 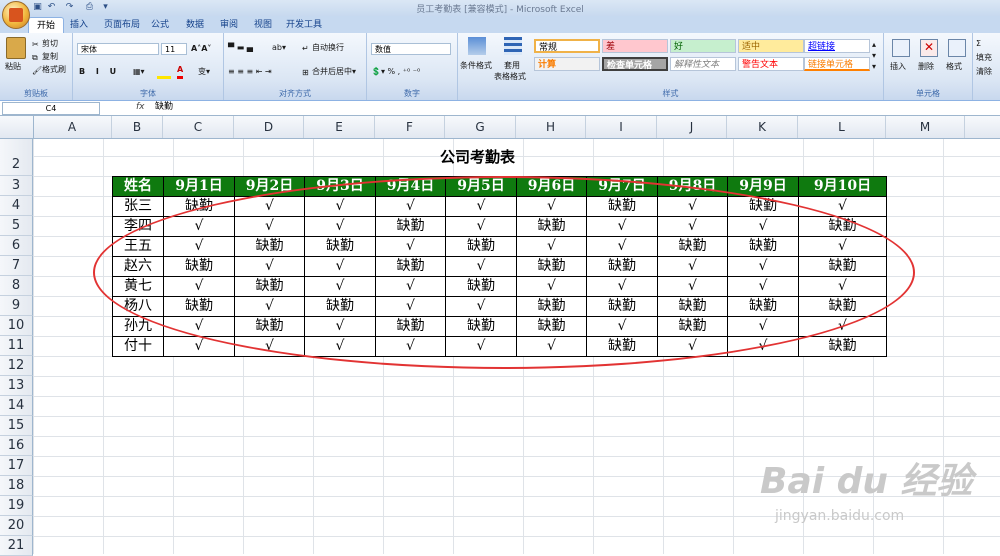 What do you see at coordinates (16, 326) in the screenshot?
I see `row-header-10: 10` at bounding box center [16, 326].